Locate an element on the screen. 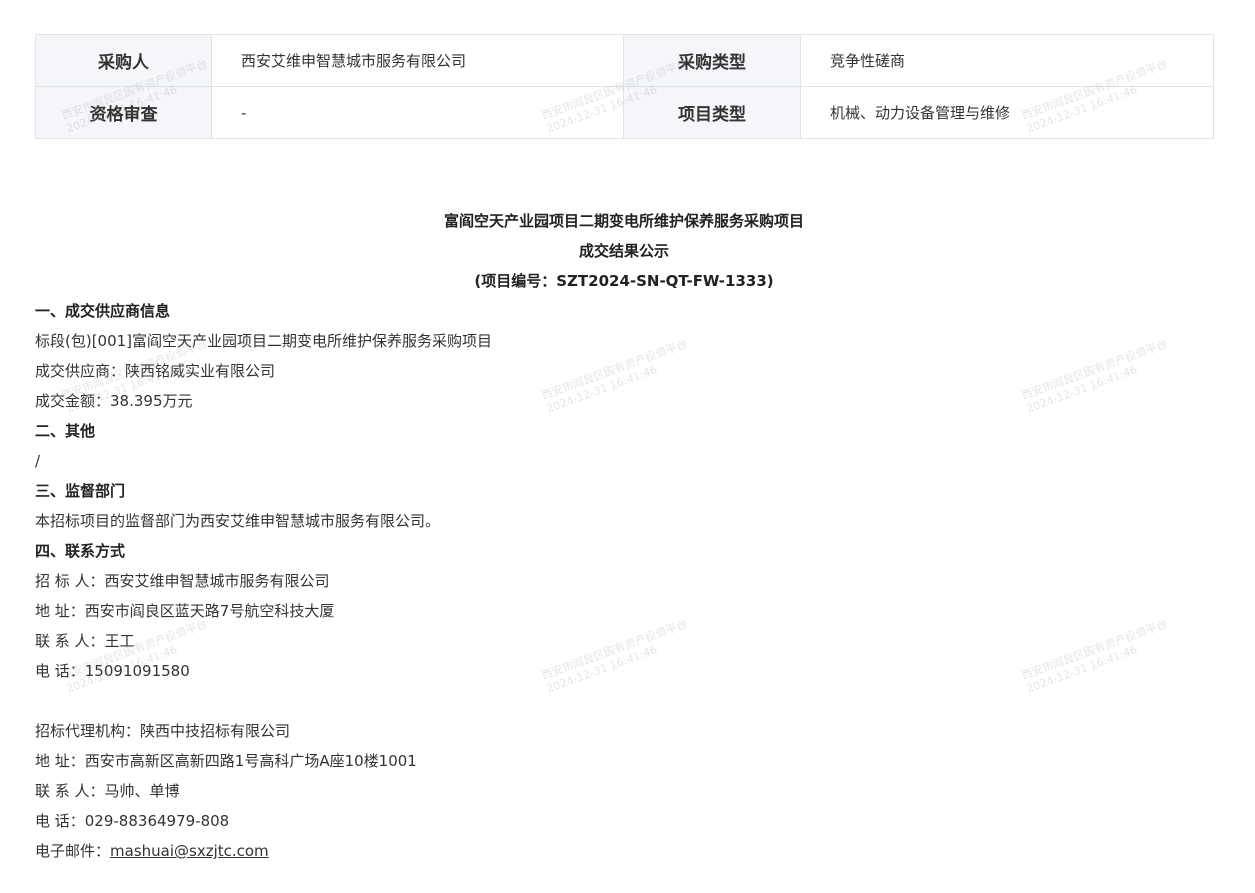 This screenshot has width=1255, height=893. section-3-heading: 三、监督部门 is located at coordinates (80, 491).